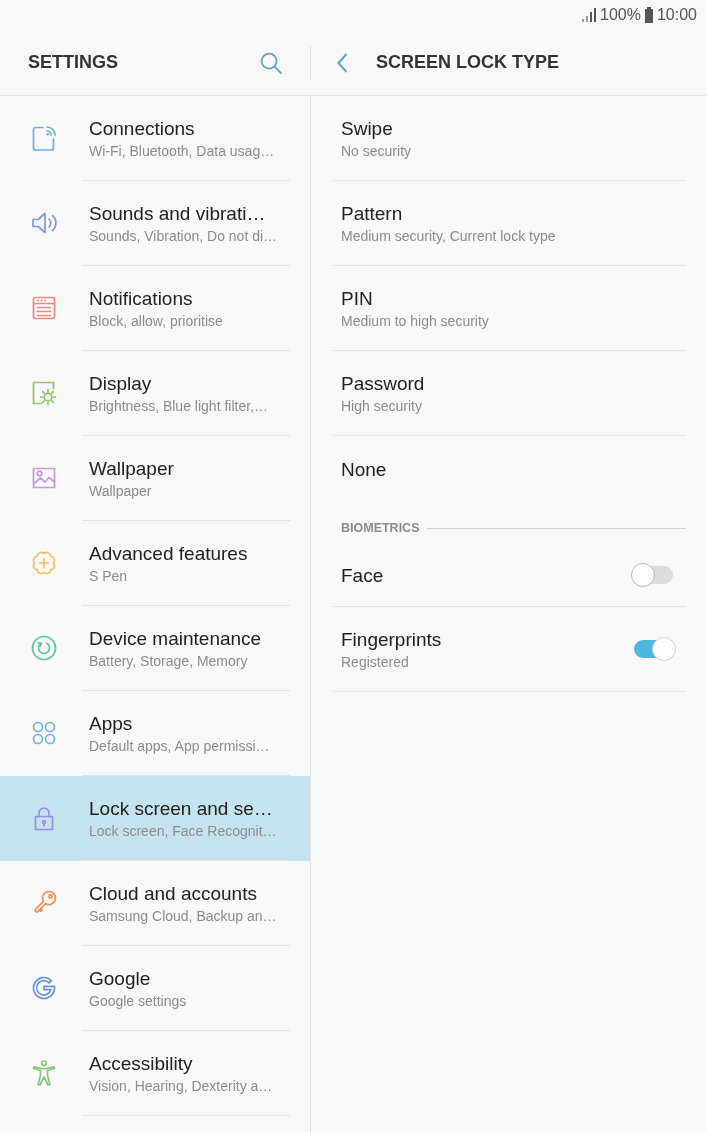 The width and height of the screenshot is (707, 1132). Describe the element at coordinates (73, 62) in the screenshot. I see `page-title: SETTINGS` at that location.